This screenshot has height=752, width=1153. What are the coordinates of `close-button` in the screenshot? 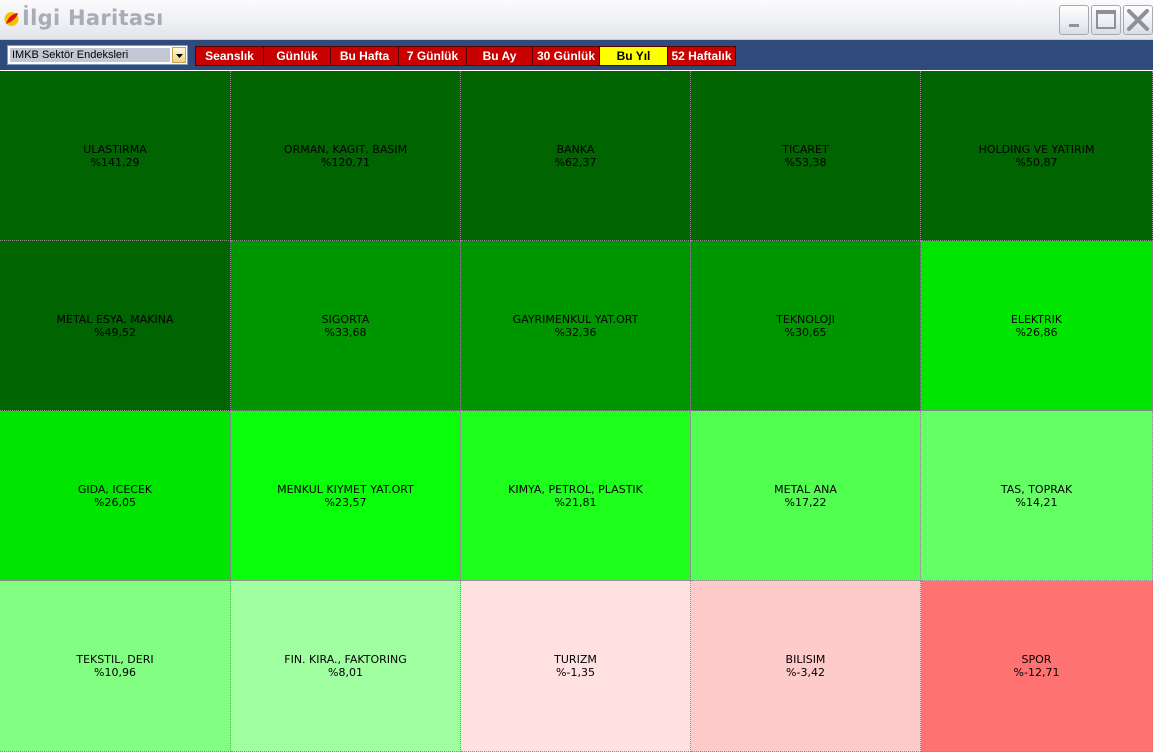 It's located at (1138, 20).